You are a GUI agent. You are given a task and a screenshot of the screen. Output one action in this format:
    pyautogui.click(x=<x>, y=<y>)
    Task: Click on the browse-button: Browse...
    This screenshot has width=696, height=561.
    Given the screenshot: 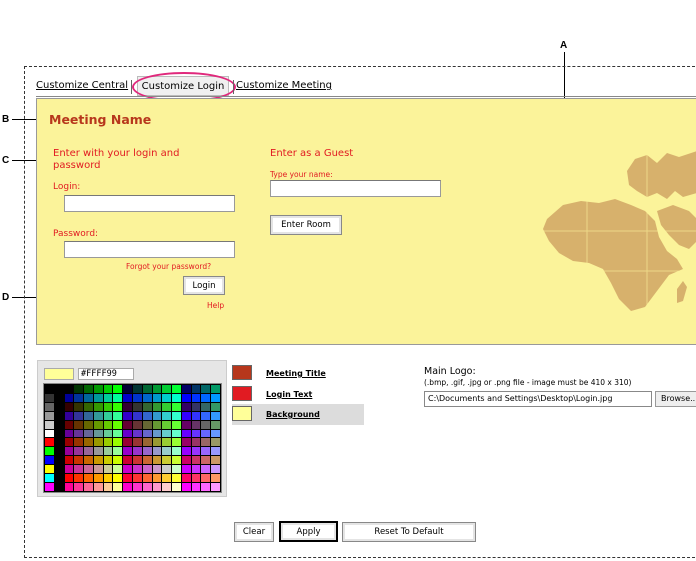 What is the action you would take?
    pyautogui.click(x=675, y=399)
    